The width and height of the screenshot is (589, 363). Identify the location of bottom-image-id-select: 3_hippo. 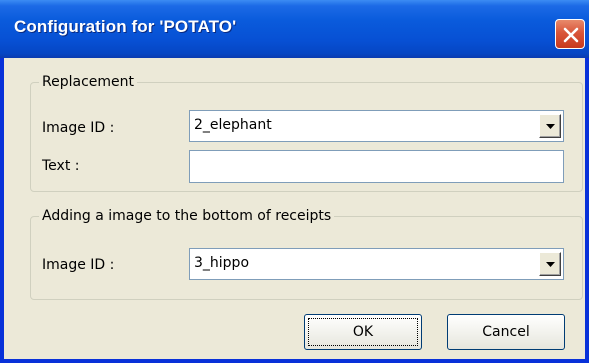
(376, 264).